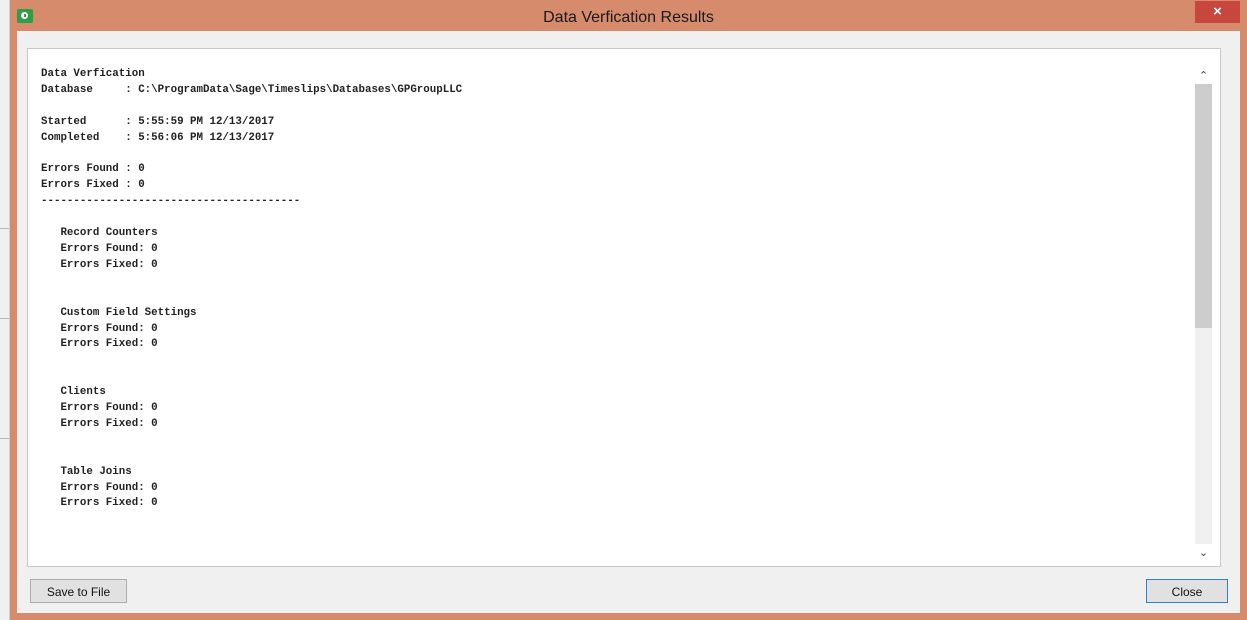  Describe the element at coordinates (171, 201) in the screenshot. I see `report-line: ----------------------------------------` at that location.